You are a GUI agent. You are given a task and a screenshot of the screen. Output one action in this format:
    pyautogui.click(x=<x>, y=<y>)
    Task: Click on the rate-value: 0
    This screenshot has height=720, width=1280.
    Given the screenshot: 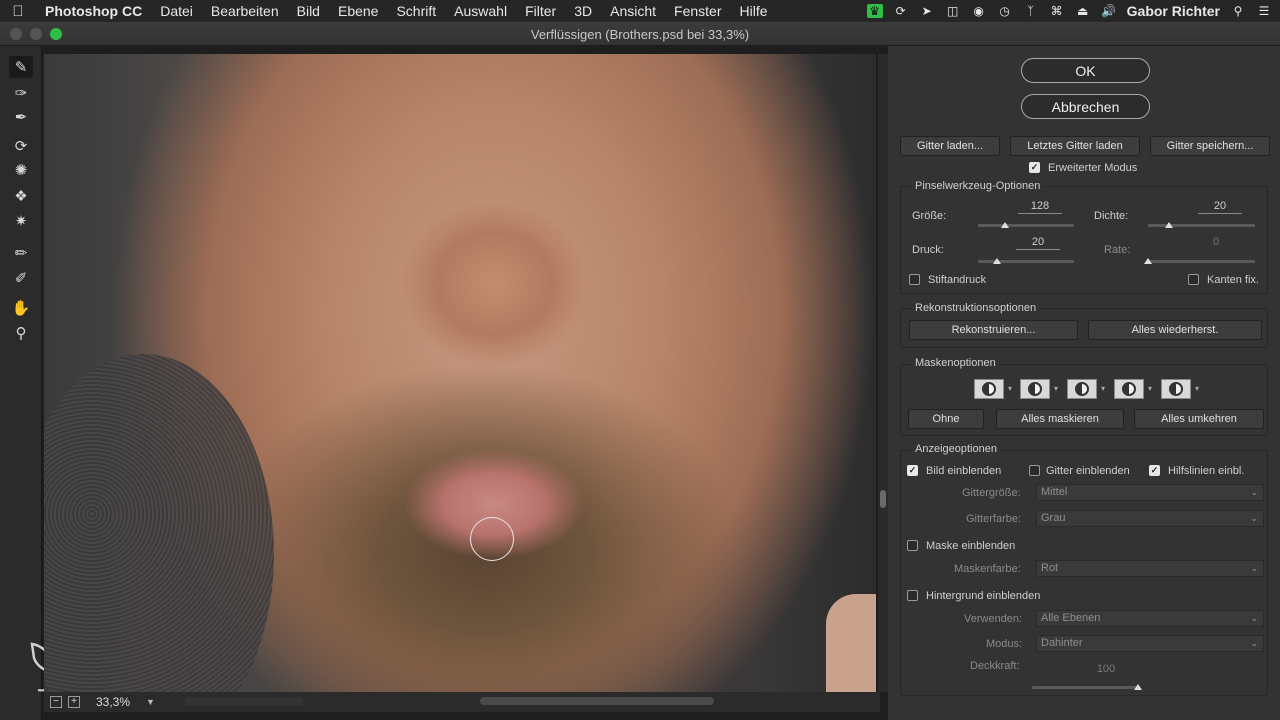 What is the action you would take?
    pyautogui.click(x=1216, y=242)
    